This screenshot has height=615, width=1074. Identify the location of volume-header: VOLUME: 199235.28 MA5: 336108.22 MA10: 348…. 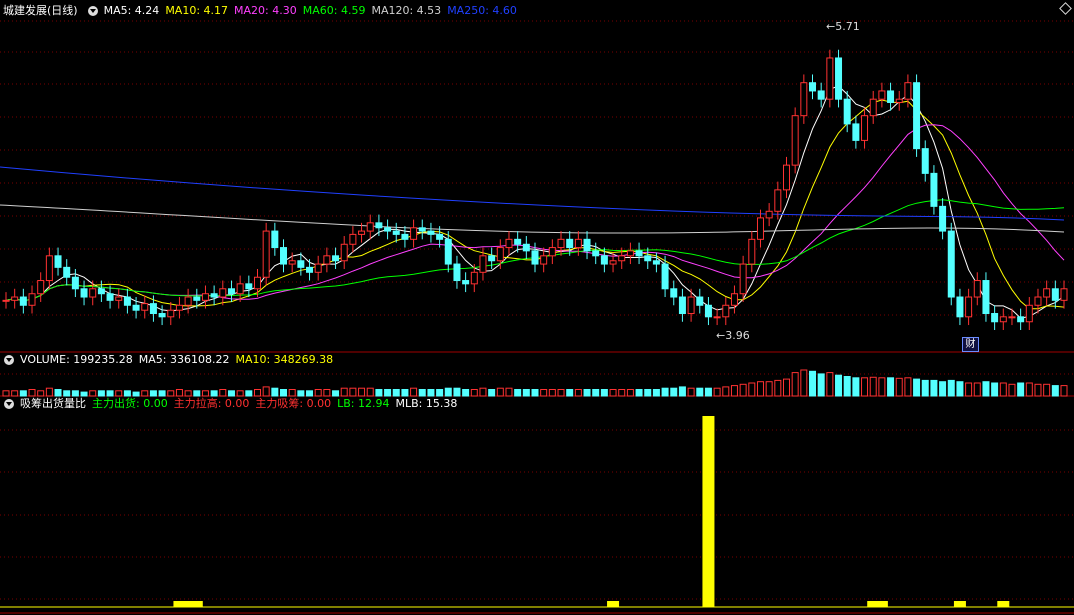
(172, 360).